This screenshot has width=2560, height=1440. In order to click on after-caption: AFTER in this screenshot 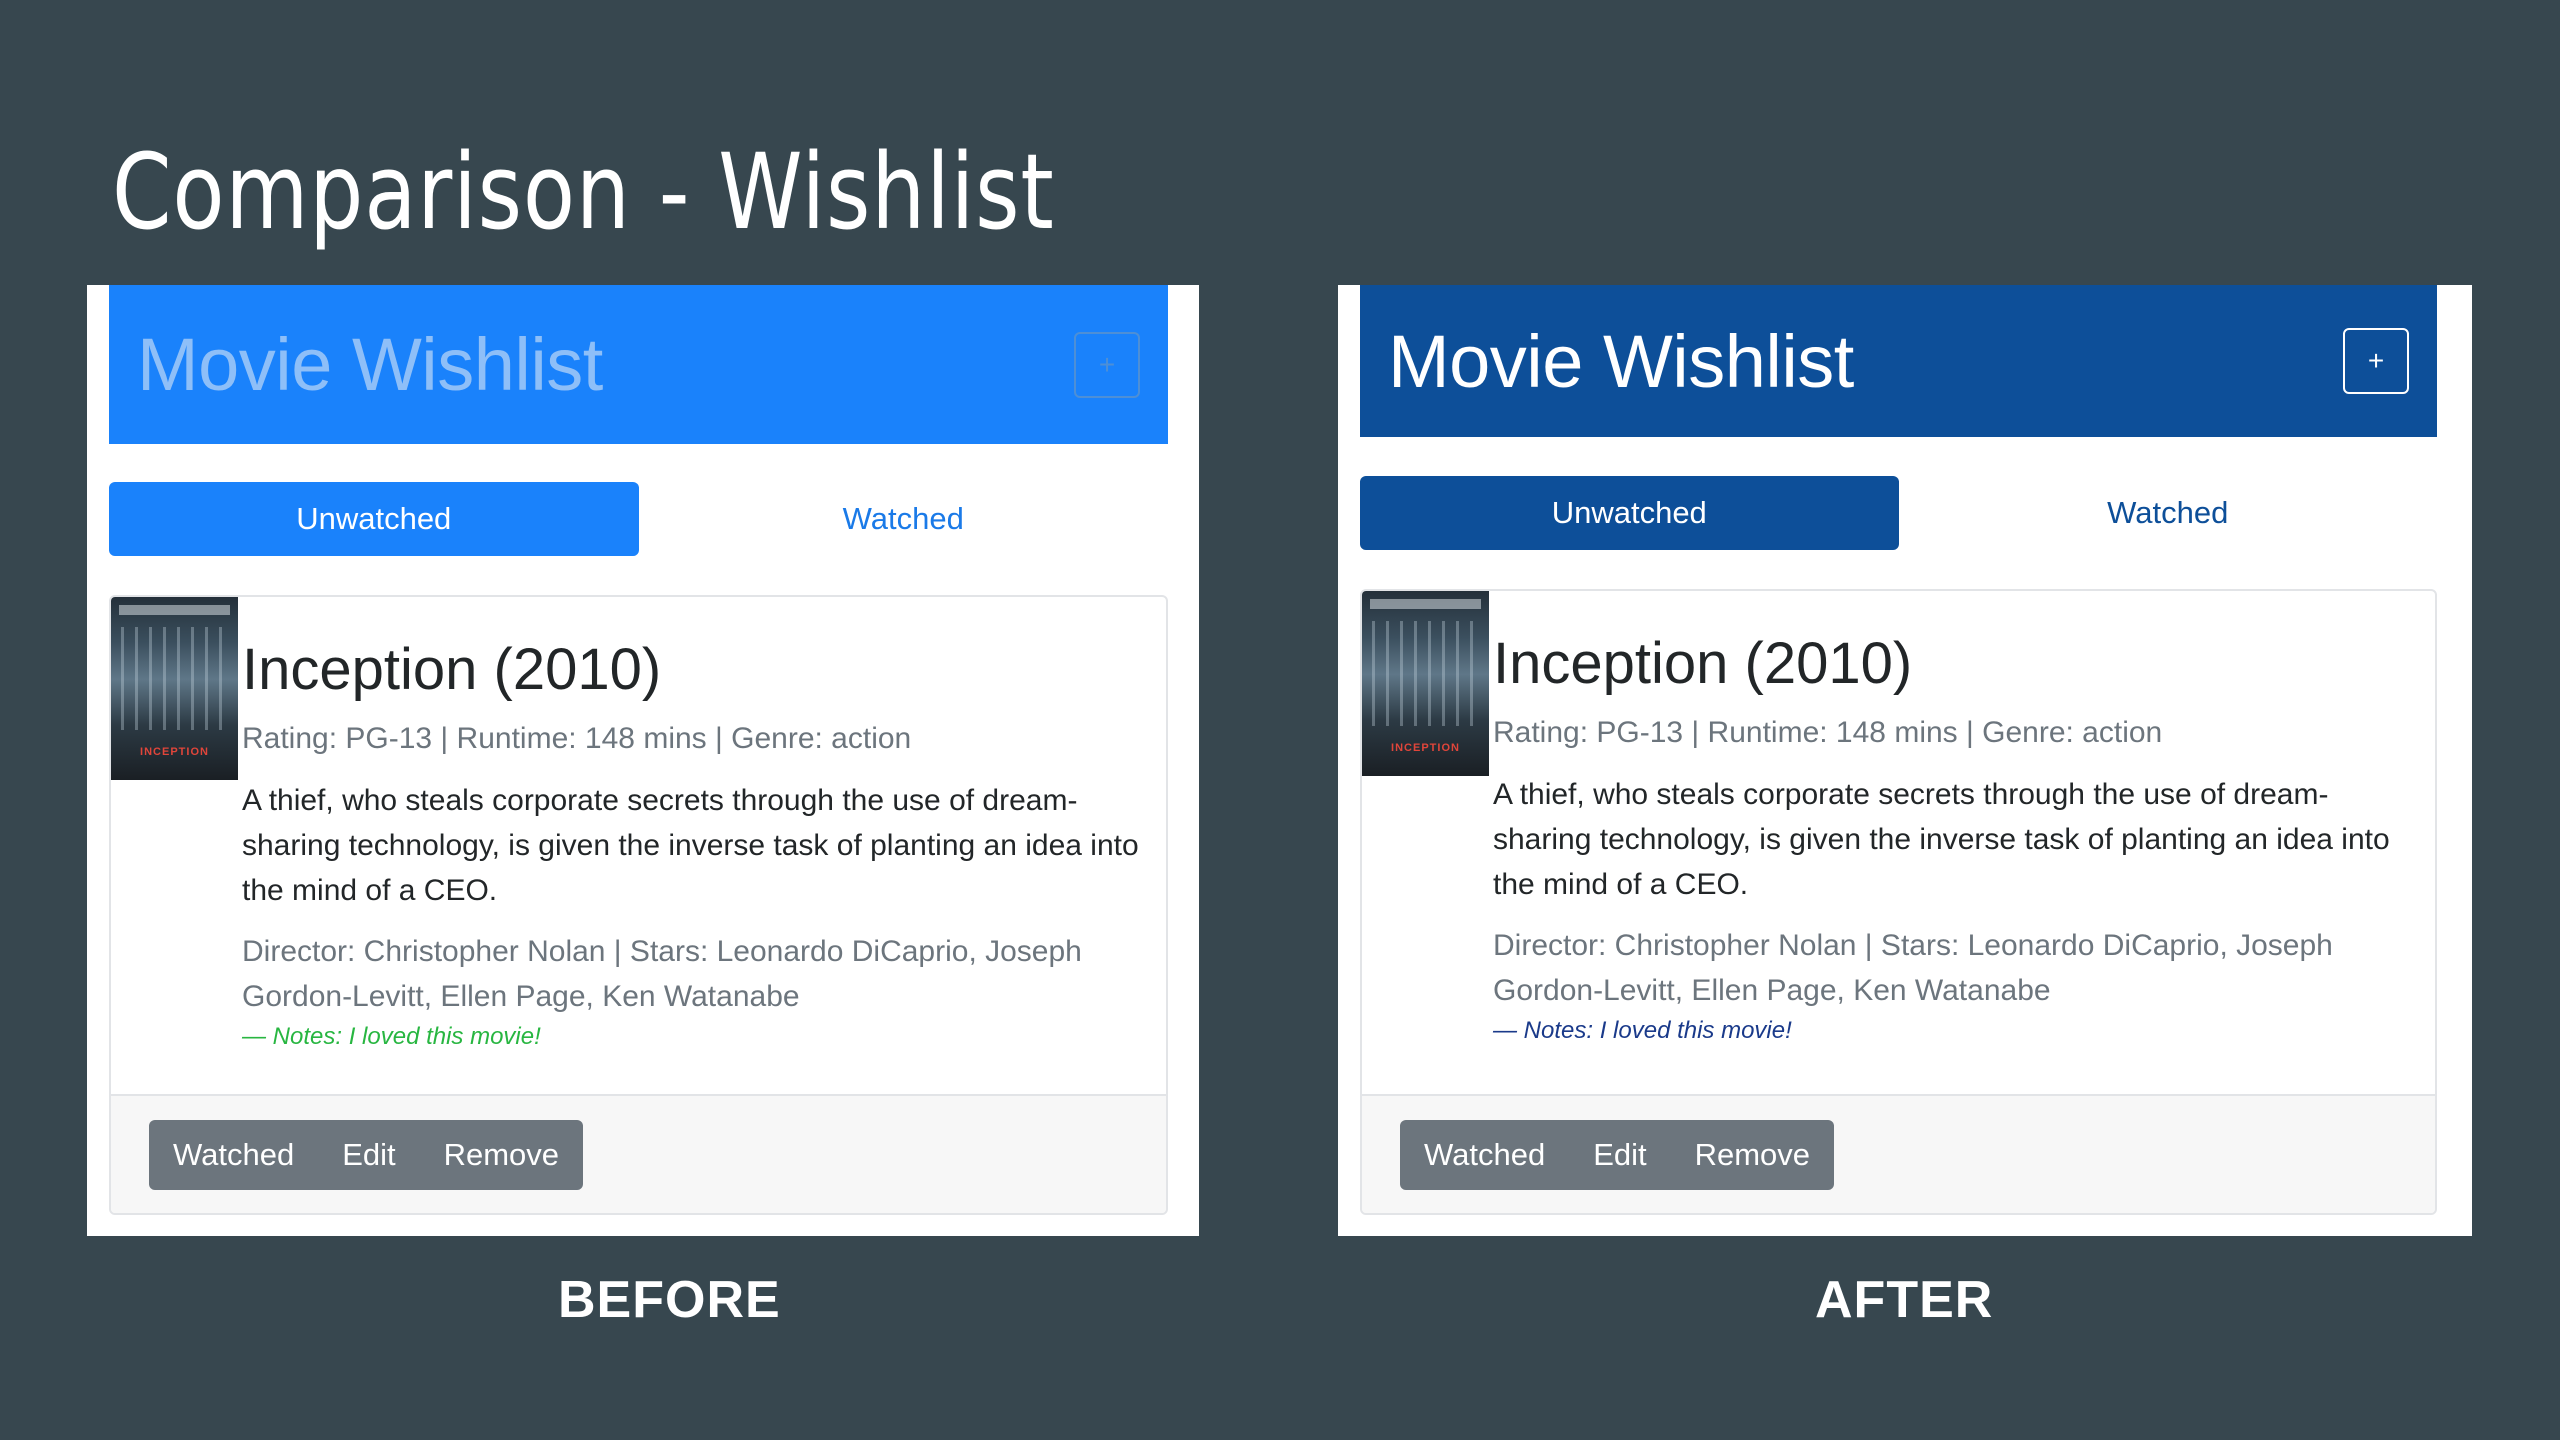, I will do `click(1904, 1300)`.